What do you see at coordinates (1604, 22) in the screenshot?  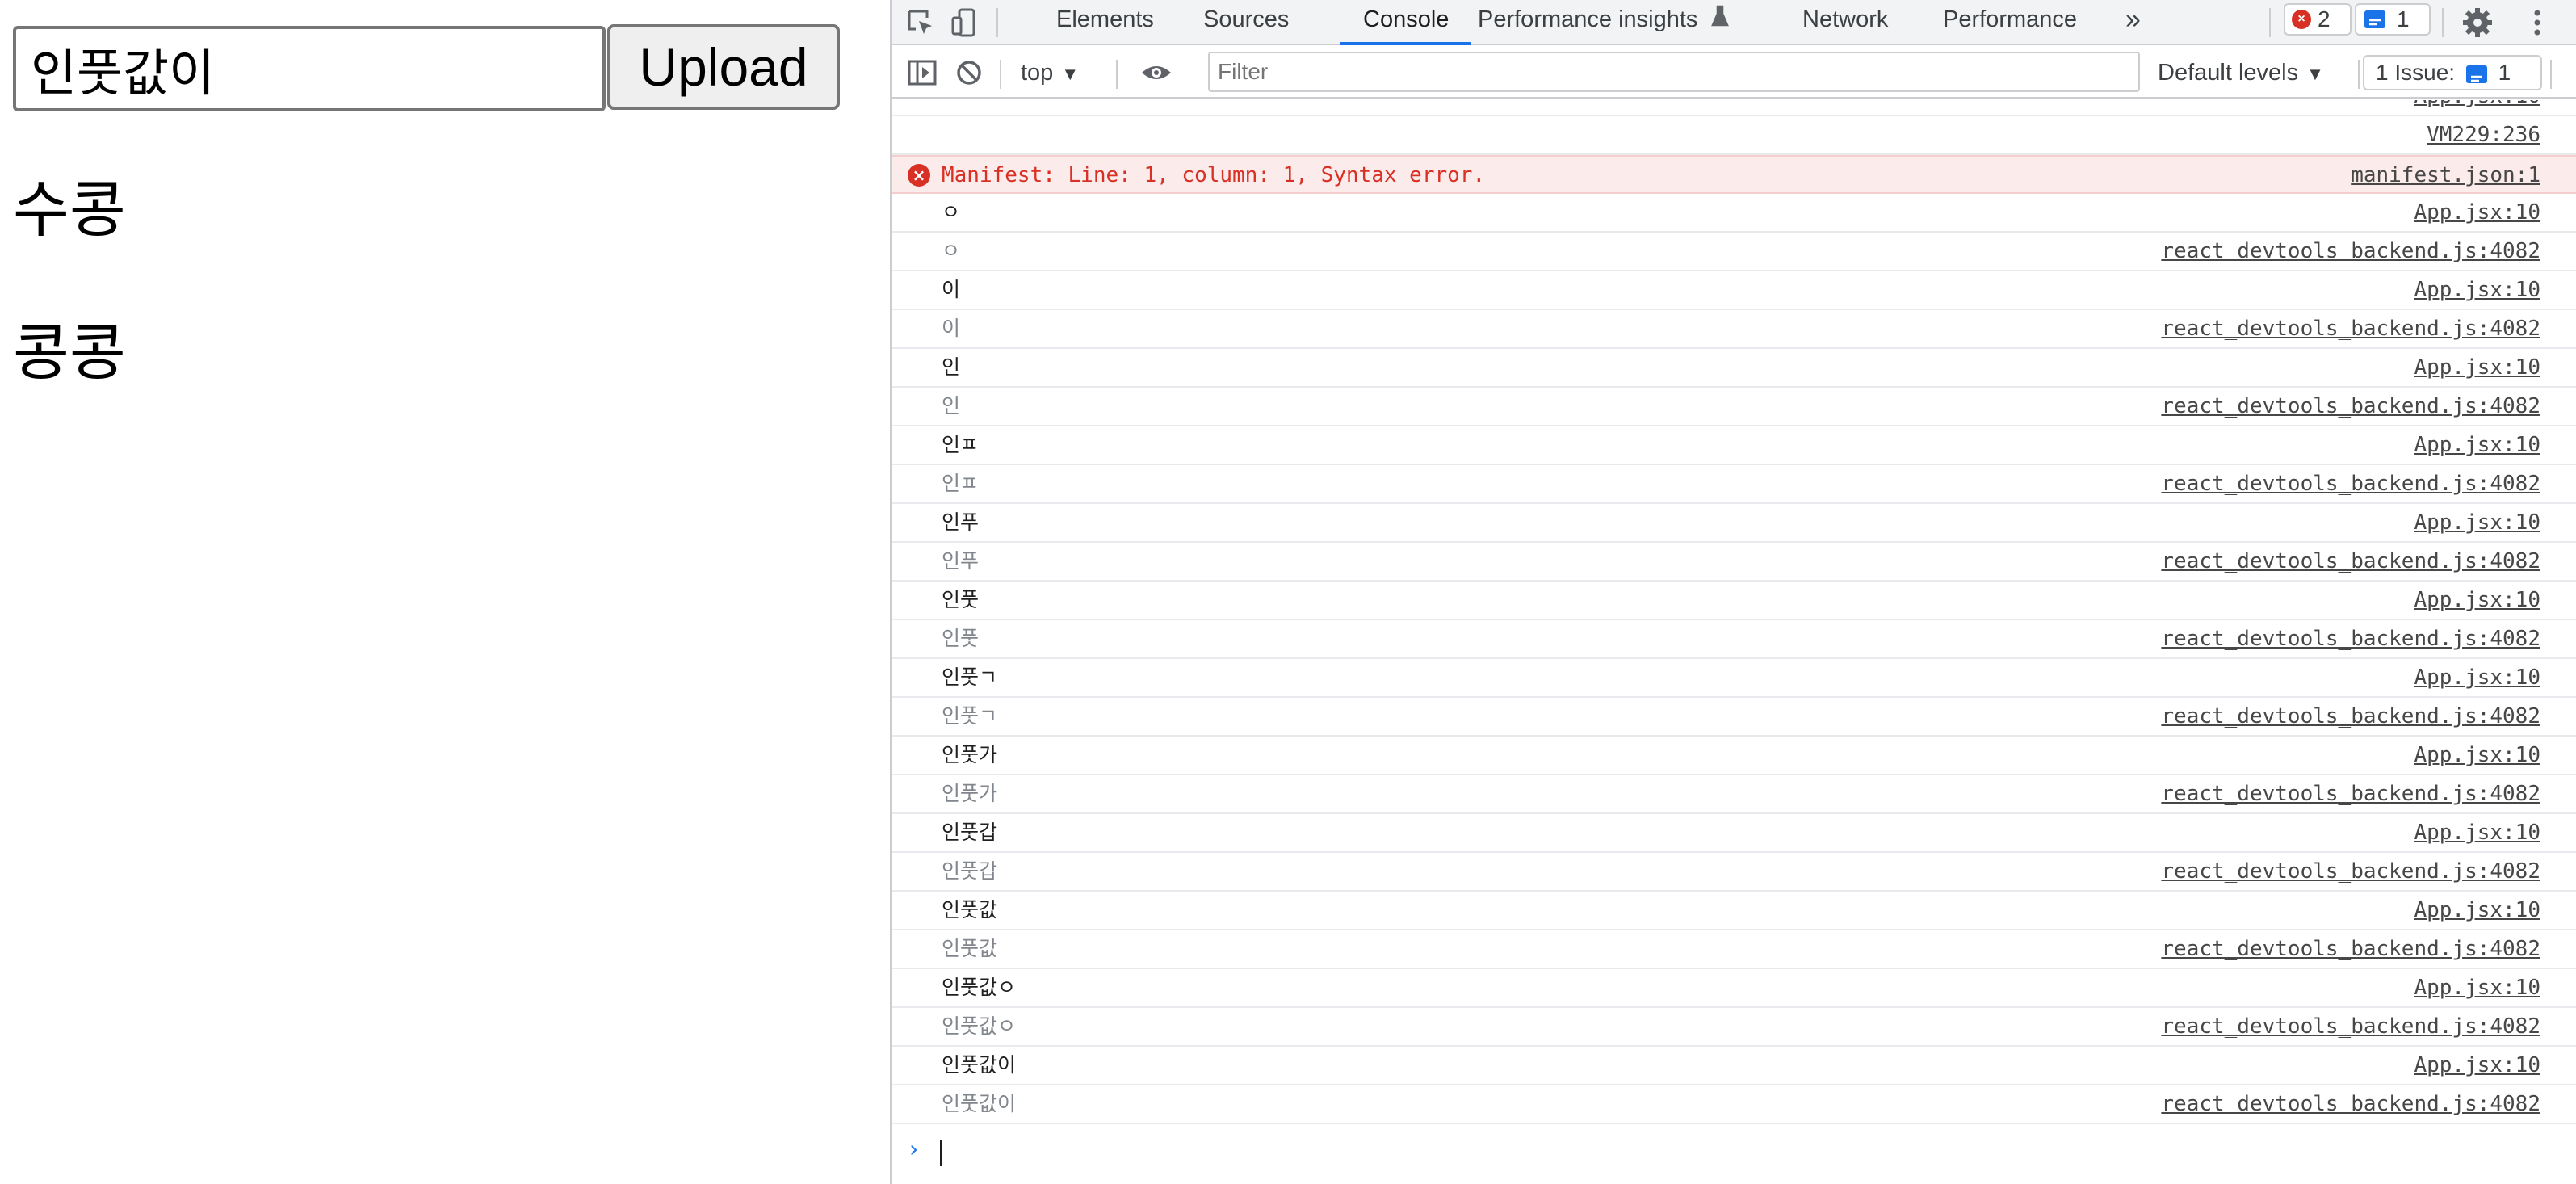 I see `tab-performance-insights: Performance insights` at bounding box center [1604, 22].